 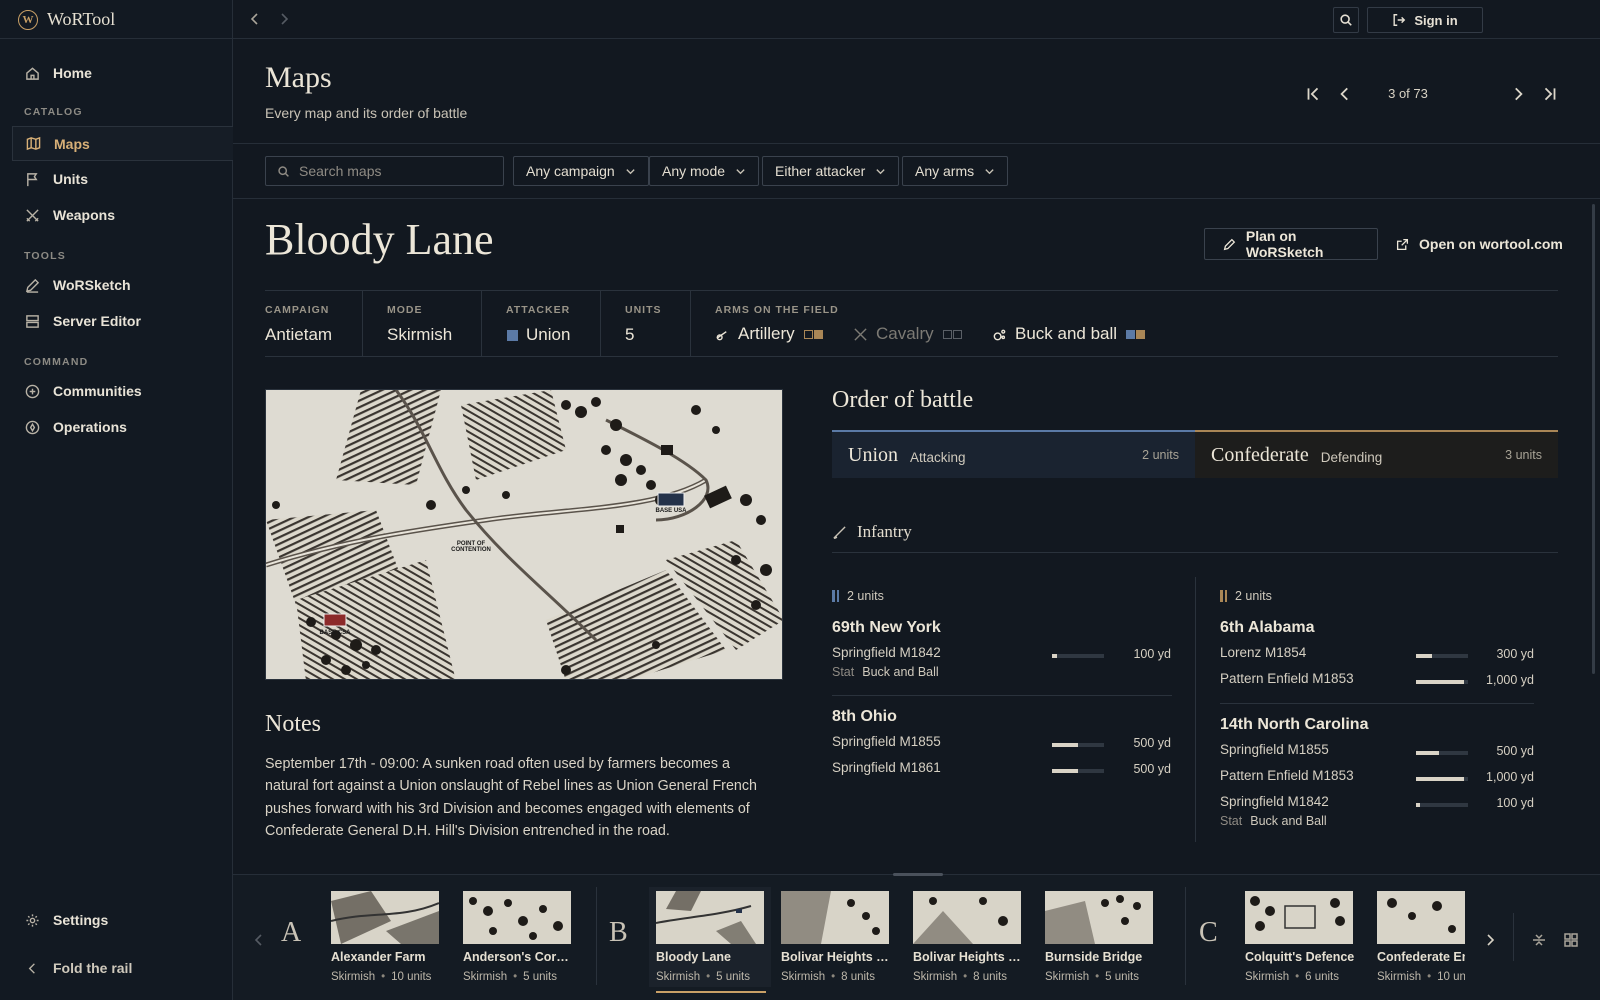 What do you see at coordinates (955, 171) in the screenshot?
I see `arms-filter: Any arms` at bounding box center [955, 171].